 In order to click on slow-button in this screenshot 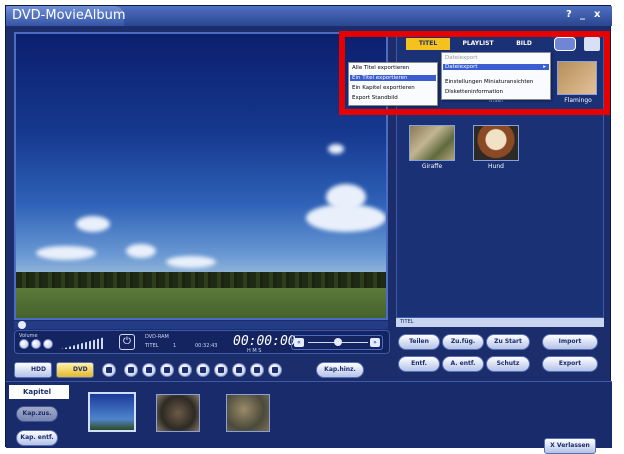, I will do `click(257, 370)`.